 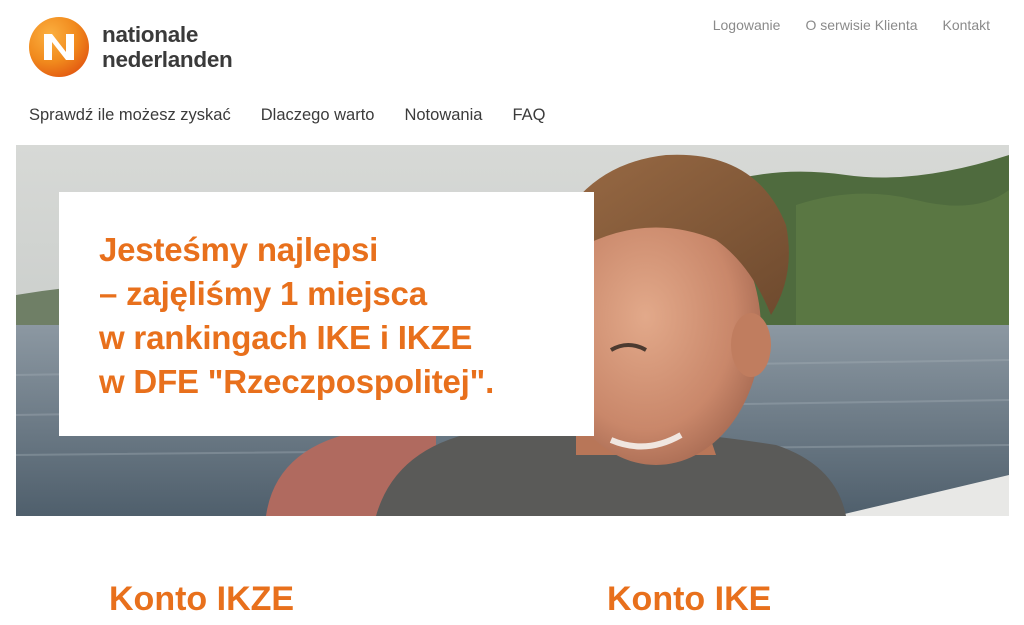 What do you see at coordinates (861, 25) in the screenshot?
I see `about-service-link: O serwisie Klienta` at bounding box center [861, 25].